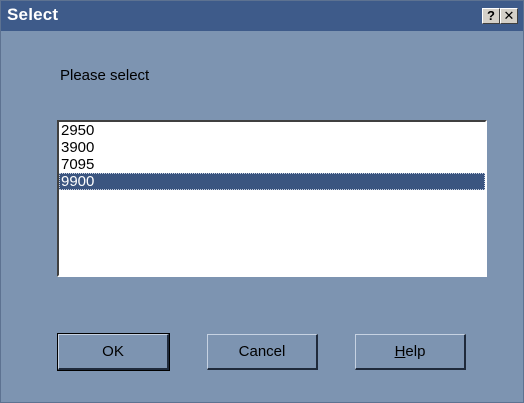 The image size is (524, 403). Describe the element at coordinates (33, 14) in the screenshot. I see `dialog-title: Select` at that location.